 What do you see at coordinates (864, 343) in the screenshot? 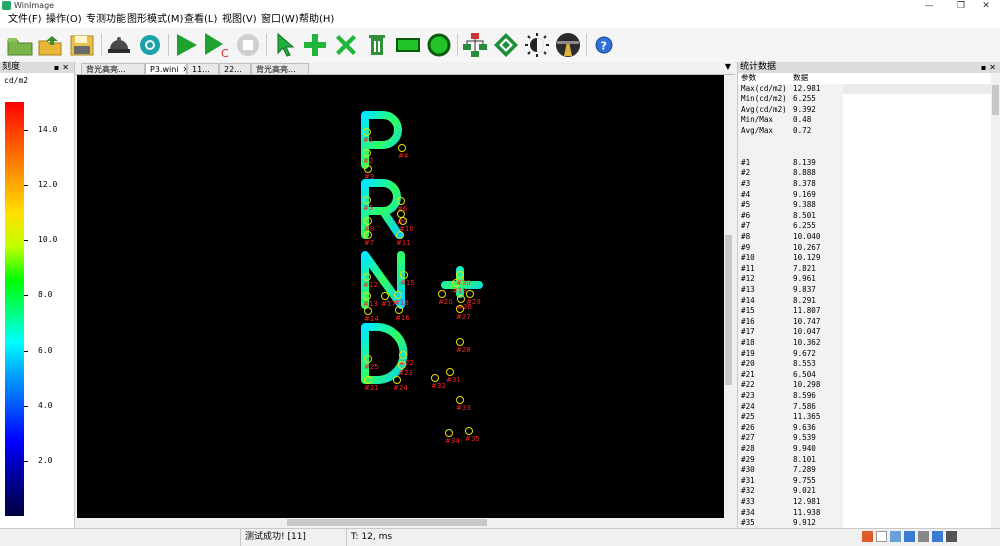
I see `point-row: #18 10.362` at bounding box center [864, 343].